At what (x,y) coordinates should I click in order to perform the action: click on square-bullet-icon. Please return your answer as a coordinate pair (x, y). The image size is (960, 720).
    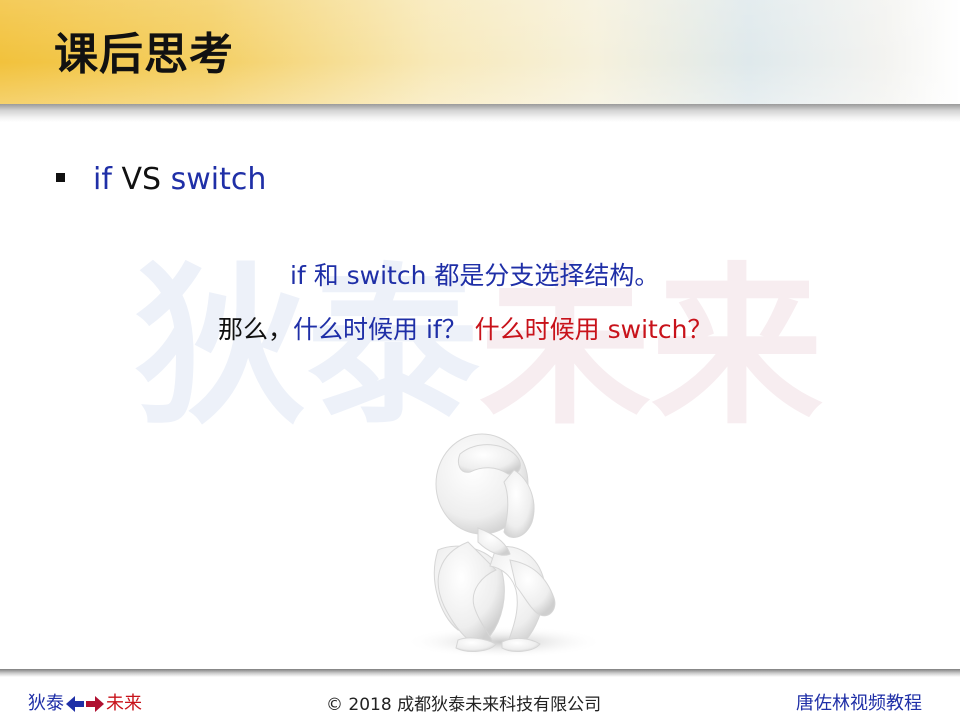
    Looking at the image, I should click on (60, 177).